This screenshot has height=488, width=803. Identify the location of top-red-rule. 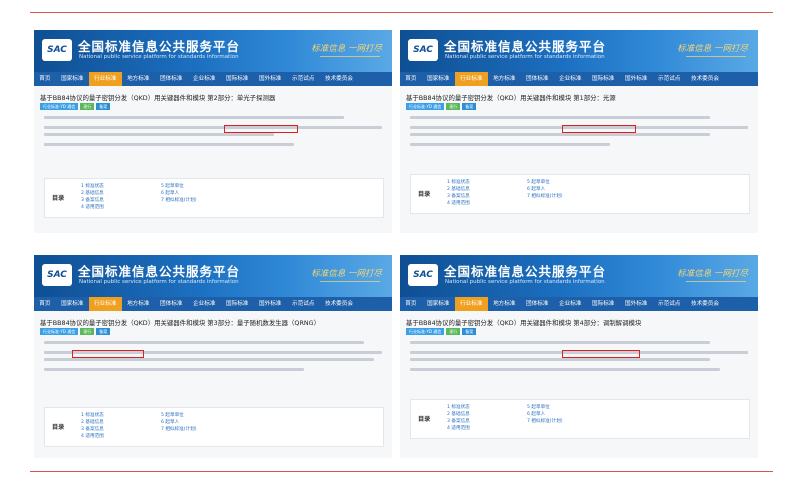
(401, 12).